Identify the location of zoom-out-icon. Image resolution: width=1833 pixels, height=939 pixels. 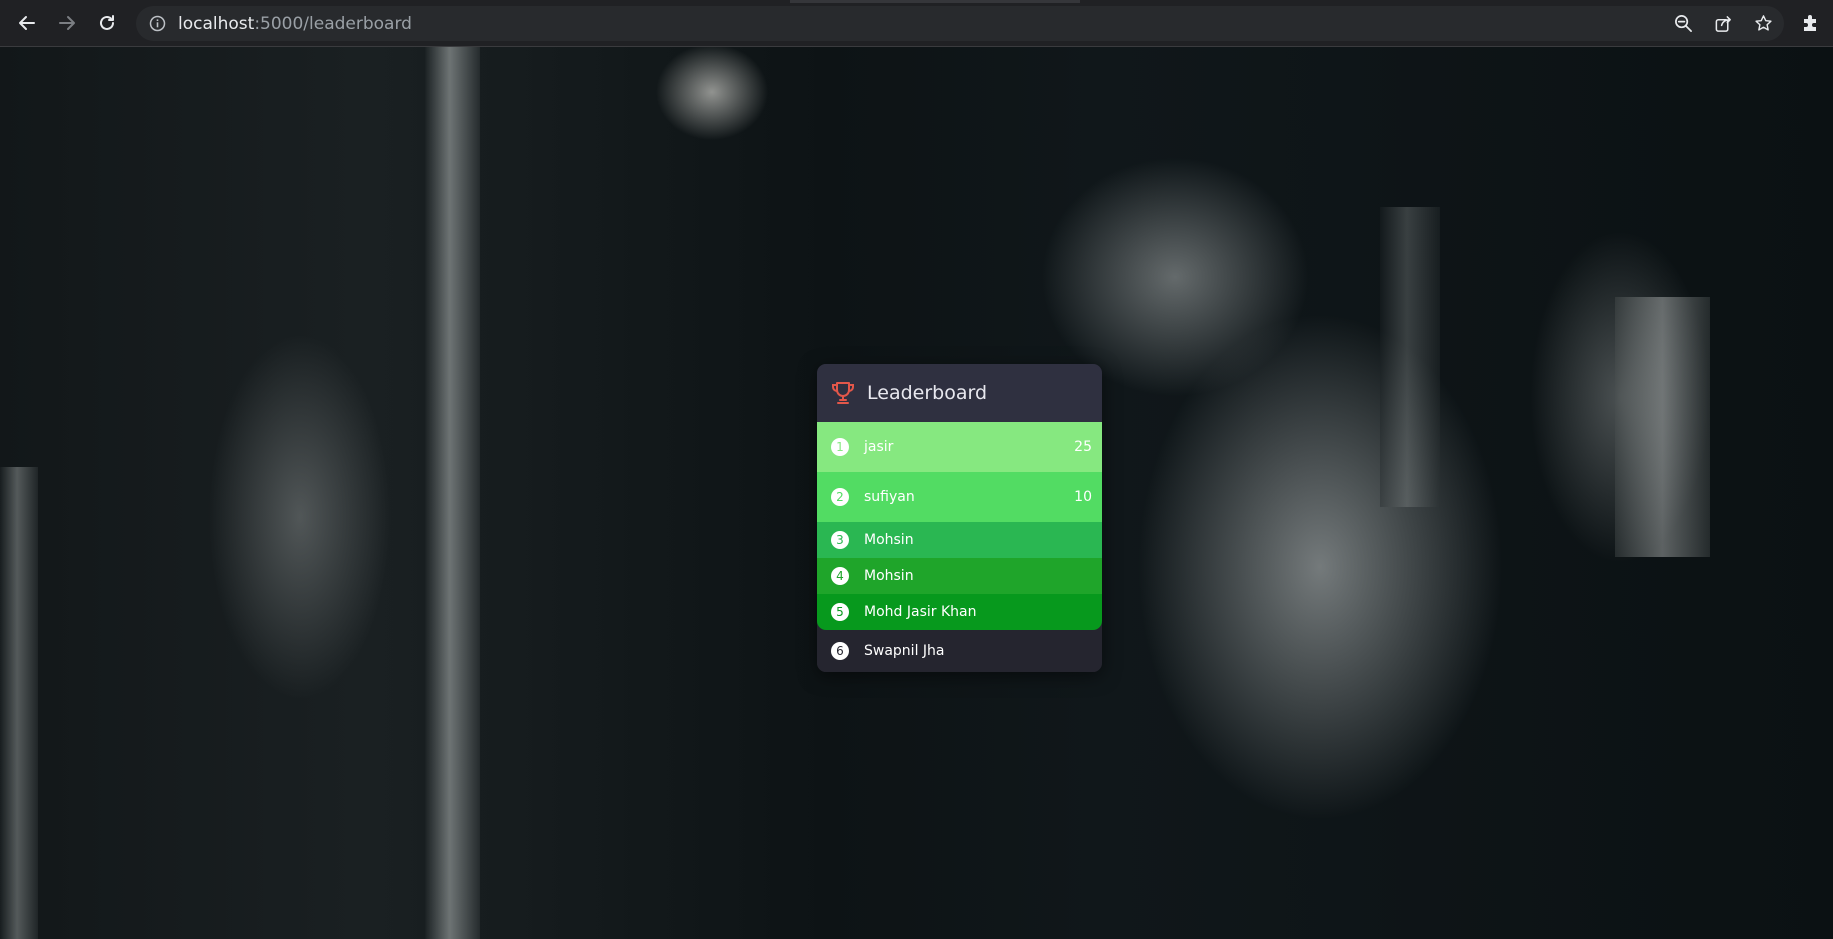
(1683, 23).